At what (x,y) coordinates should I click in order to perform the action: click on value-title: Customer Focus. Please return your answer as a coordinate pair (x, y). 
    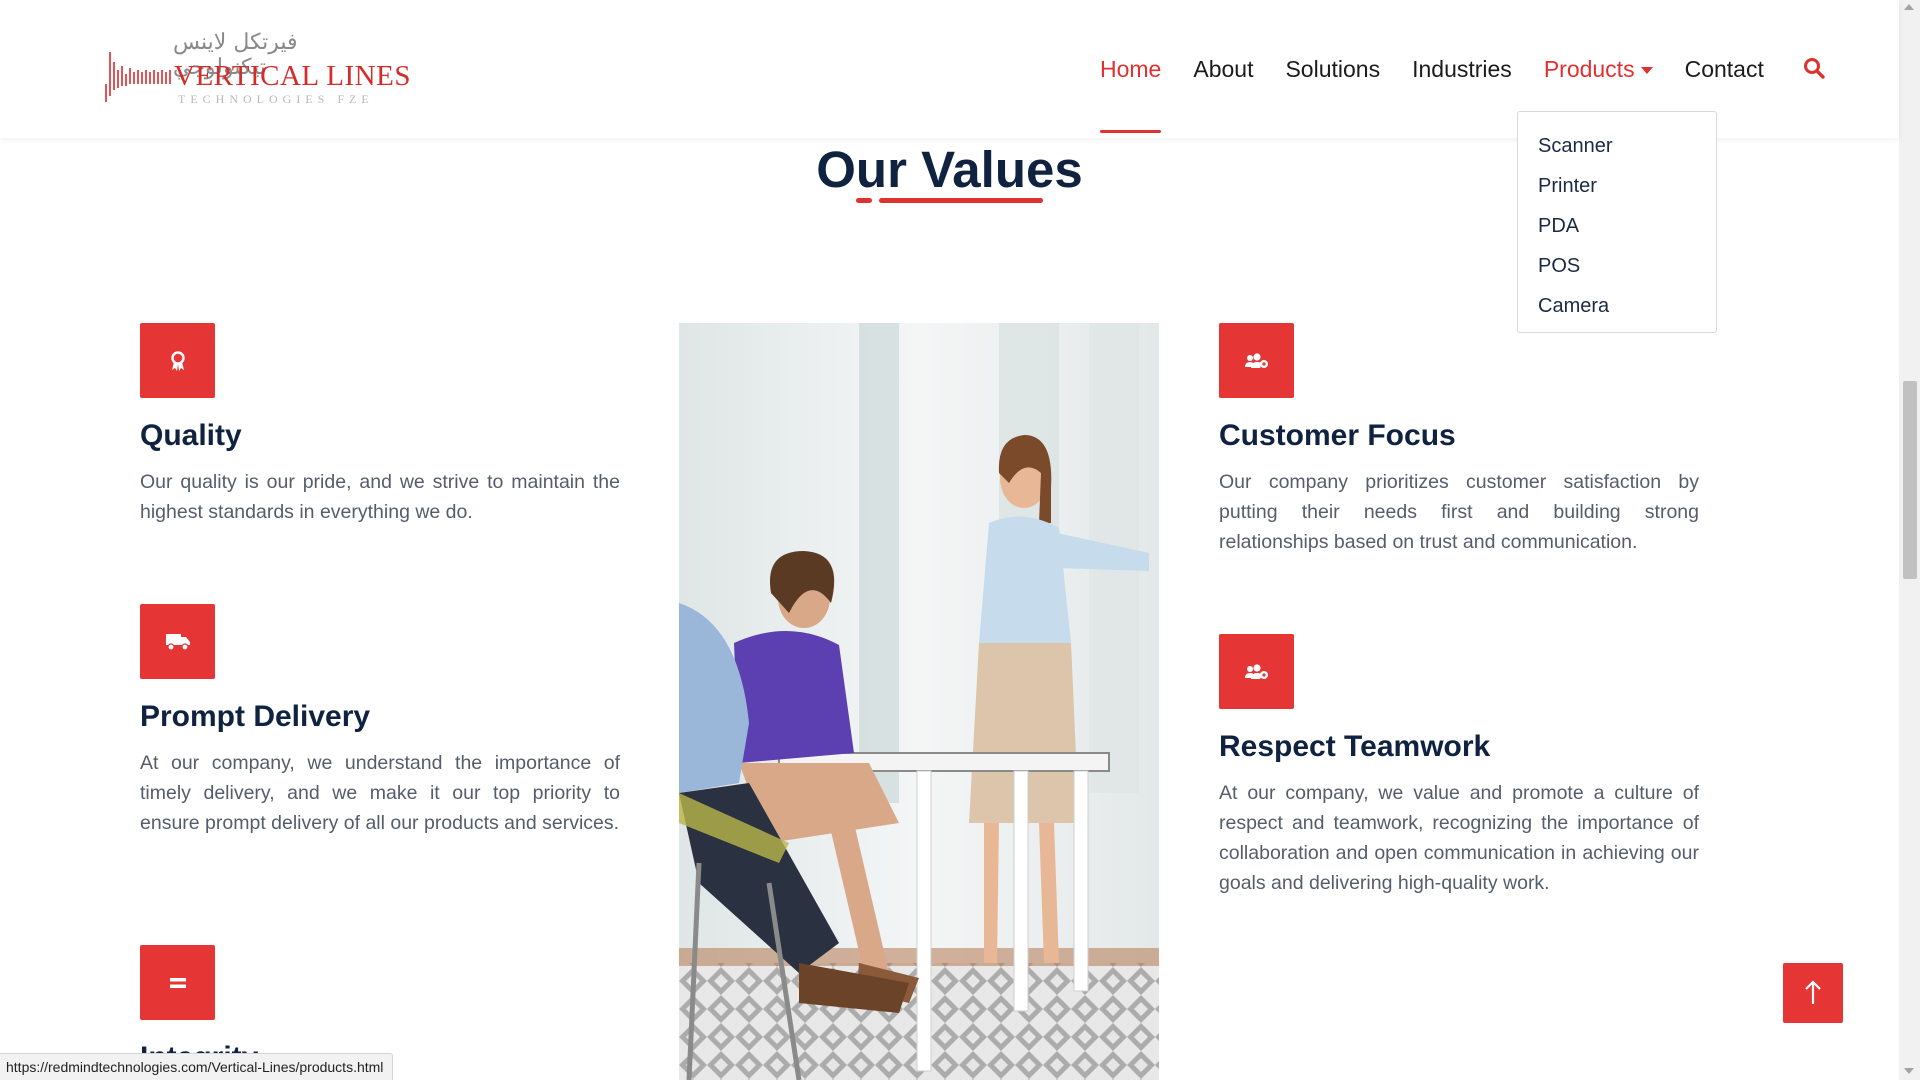
    Looking at the image, I should click on (1337, 435).